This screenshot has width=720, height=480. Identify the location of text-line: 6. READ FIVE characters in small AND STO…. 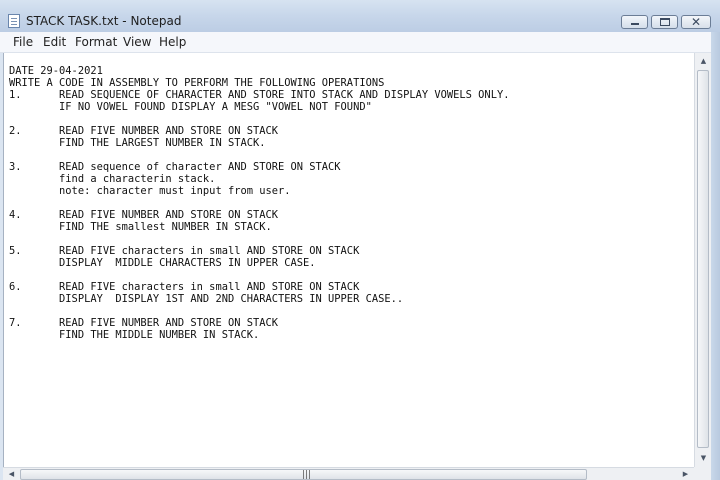
(184, 287).